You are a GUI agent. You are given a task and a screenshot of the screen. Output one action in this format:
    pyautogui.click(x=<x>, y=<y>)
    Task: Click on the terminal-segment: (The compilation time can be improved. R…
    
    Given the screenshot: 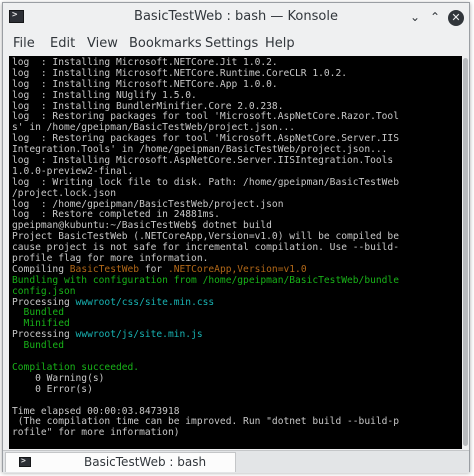 What is the action you would take?
    pyautogui.click(x=205, y=422)
    